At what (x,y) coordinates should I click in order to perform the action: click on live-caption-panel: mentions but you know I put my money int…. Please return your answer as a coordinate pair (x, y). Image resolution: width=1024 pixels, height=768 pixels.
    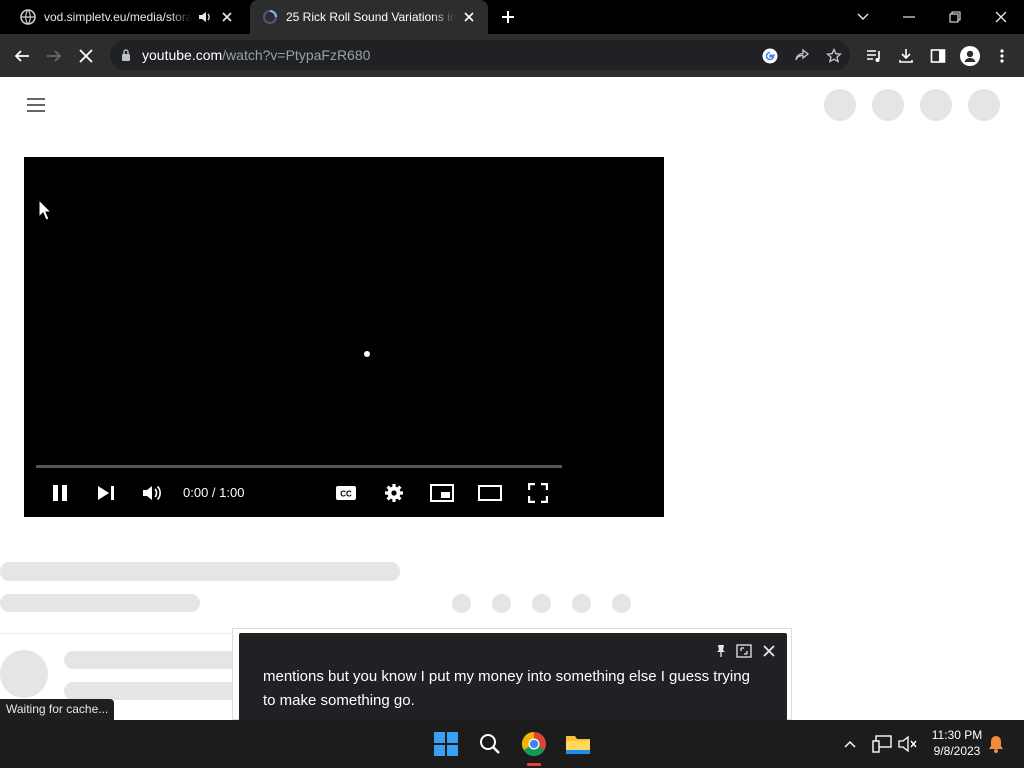
    Looking at the image, I should click on (512, 674).